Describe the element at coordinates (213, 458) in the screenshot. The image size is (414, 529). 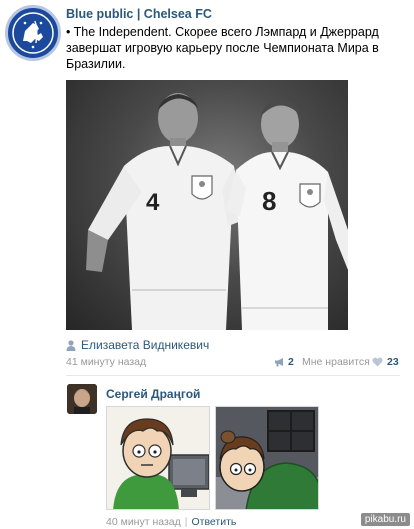
I see `comment-comic-image` at that location.